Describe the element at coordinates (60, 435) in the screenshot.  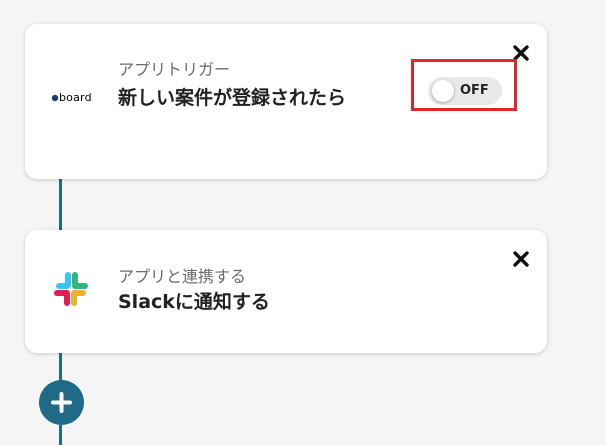
I see `flow-connector-tail` at that location.